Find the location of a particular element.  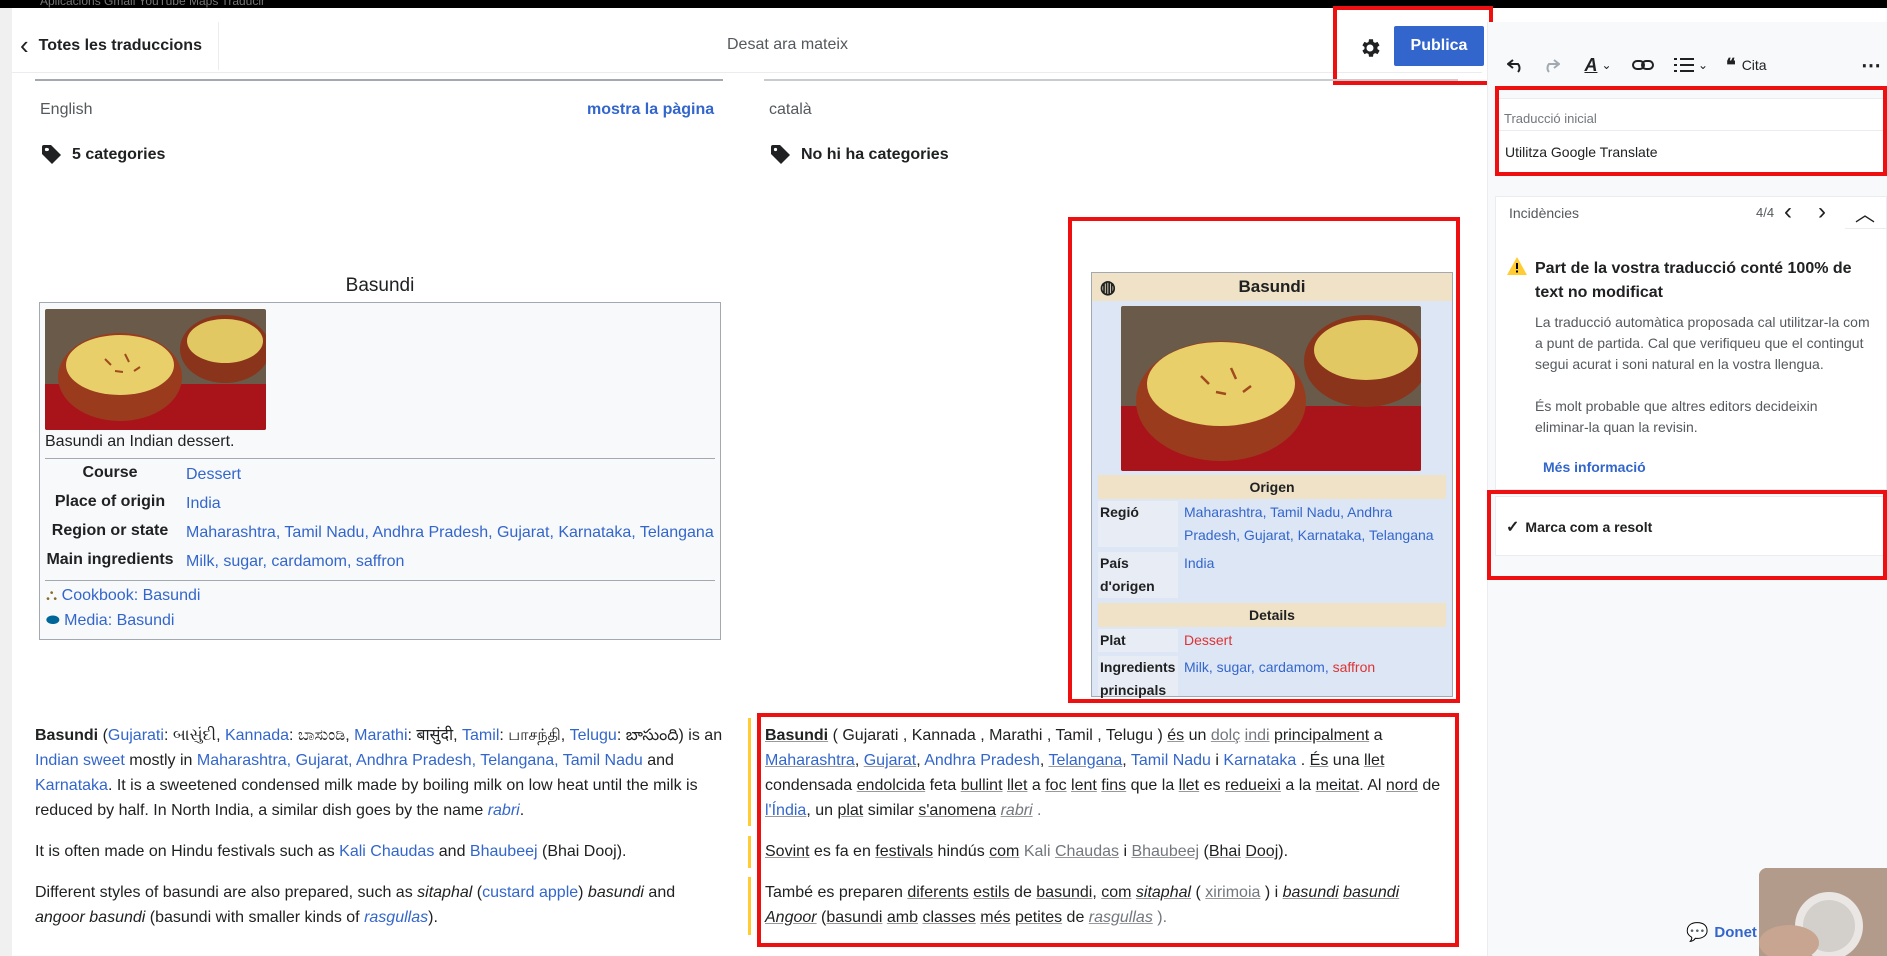

tamil-link: Tamil is located at coordinates (480, 735).